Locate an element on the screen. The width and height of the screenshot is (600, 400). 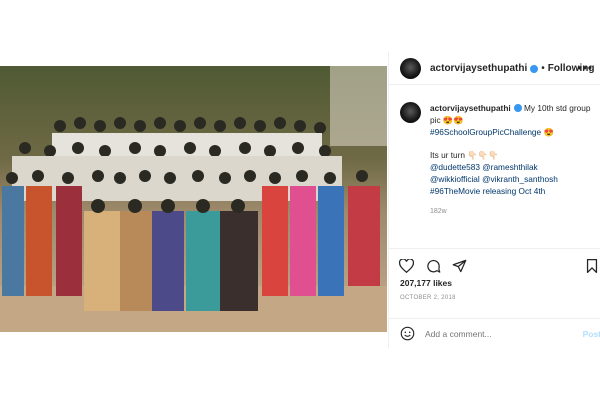
more-horizontal-icon: ••• is located at coordinates (585, 68).